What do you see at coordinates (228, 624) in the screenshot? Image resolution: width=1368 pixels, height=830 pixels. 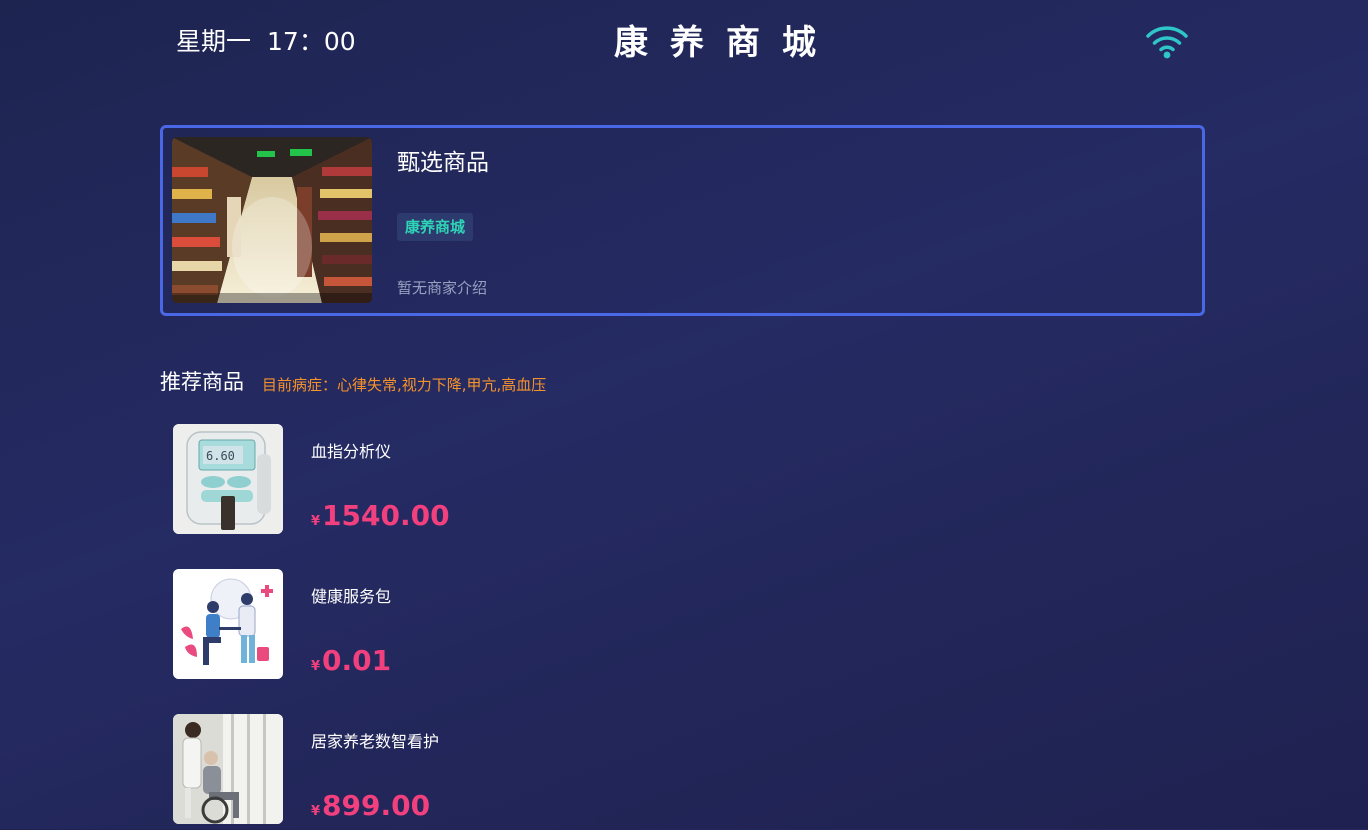 I see `health-service-illustration` at bounding box center [228, 624].